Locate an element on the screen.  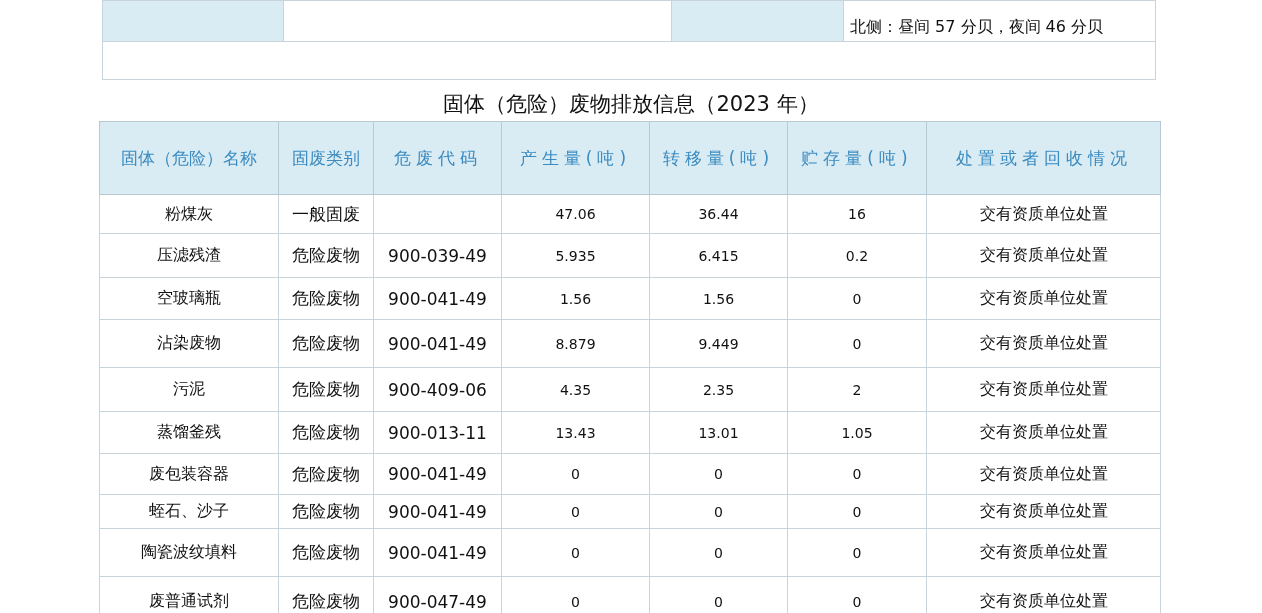
table-cell: 粉煤灰 is located at coordinates (189, 214).